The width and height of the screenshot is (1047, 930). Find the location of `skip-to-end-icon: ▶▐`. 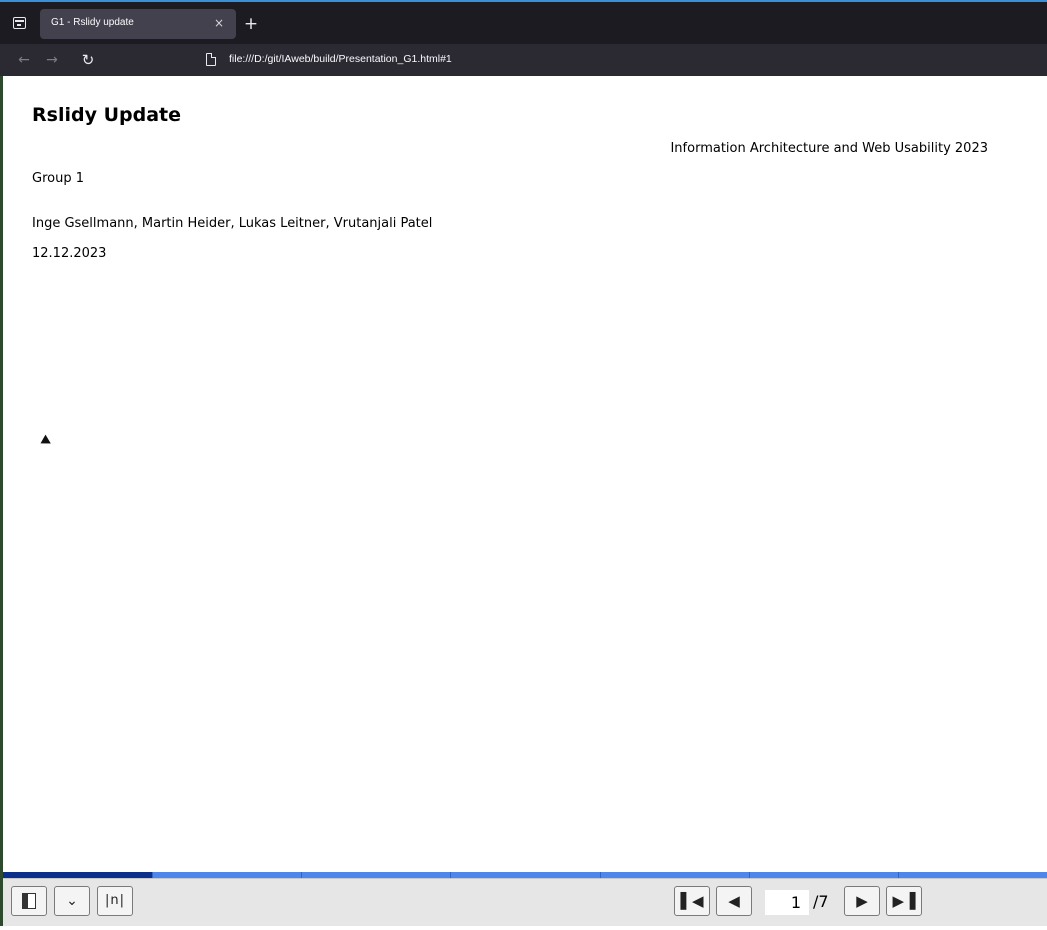

skip-to-end-icon: ▶▐ is located at coordinates (904, 901).